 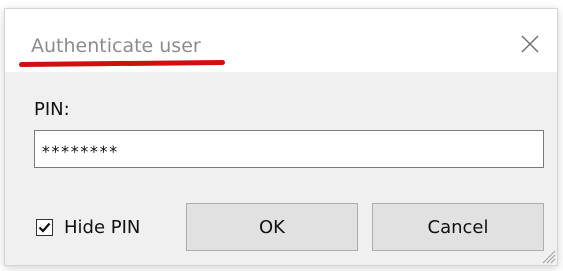 I want to click on checkmark-icon, so click(x=44, y=227).